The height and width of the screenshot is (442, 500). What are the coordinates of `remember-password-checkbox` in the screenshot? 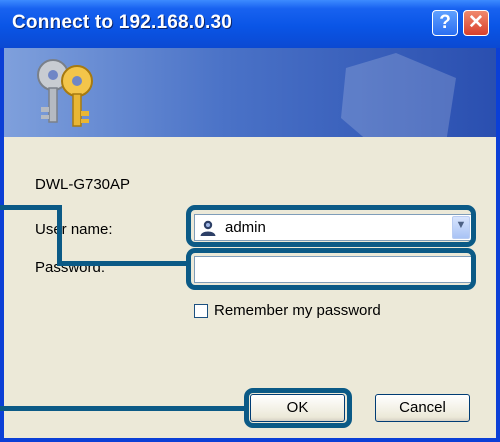 It's located at (201, 311).